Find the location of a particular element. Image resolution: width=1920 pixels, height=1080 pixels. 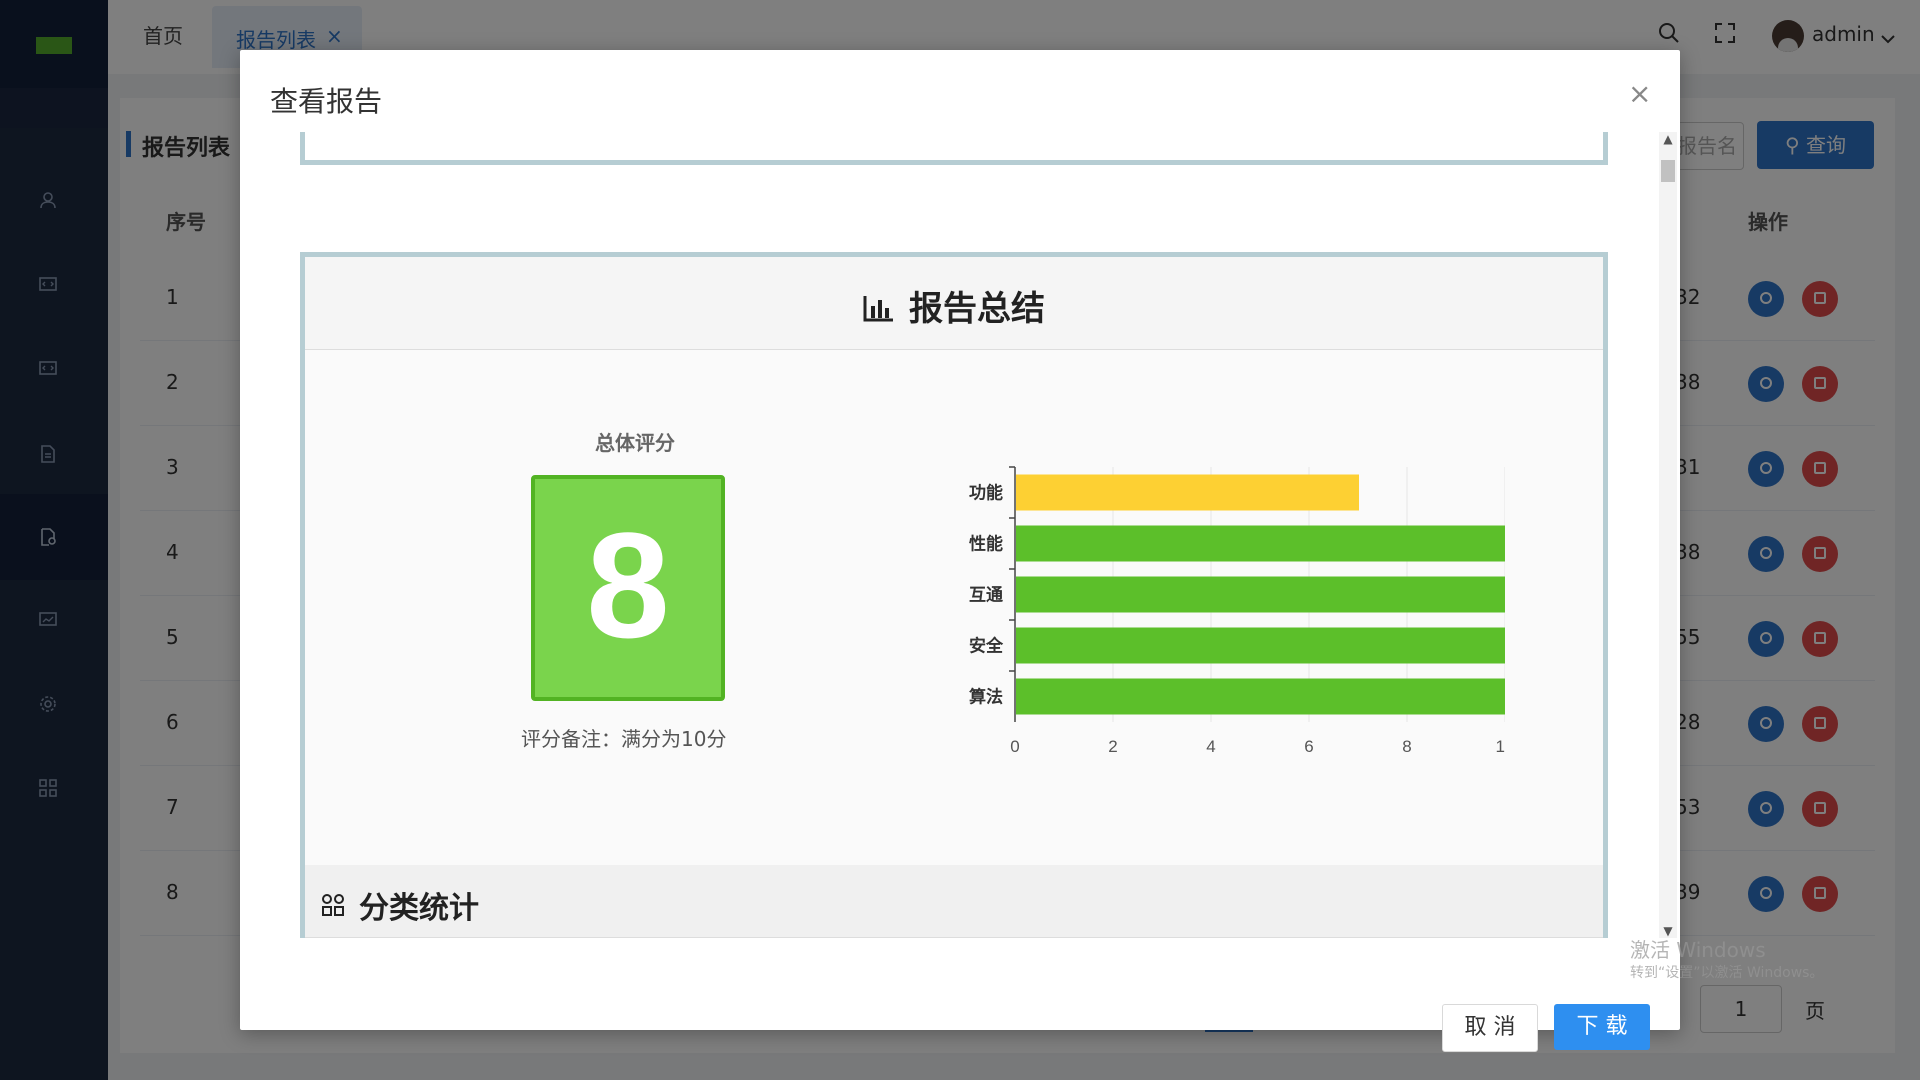

cancel-button: 取 消 is located at coordinates (1490, 1028).